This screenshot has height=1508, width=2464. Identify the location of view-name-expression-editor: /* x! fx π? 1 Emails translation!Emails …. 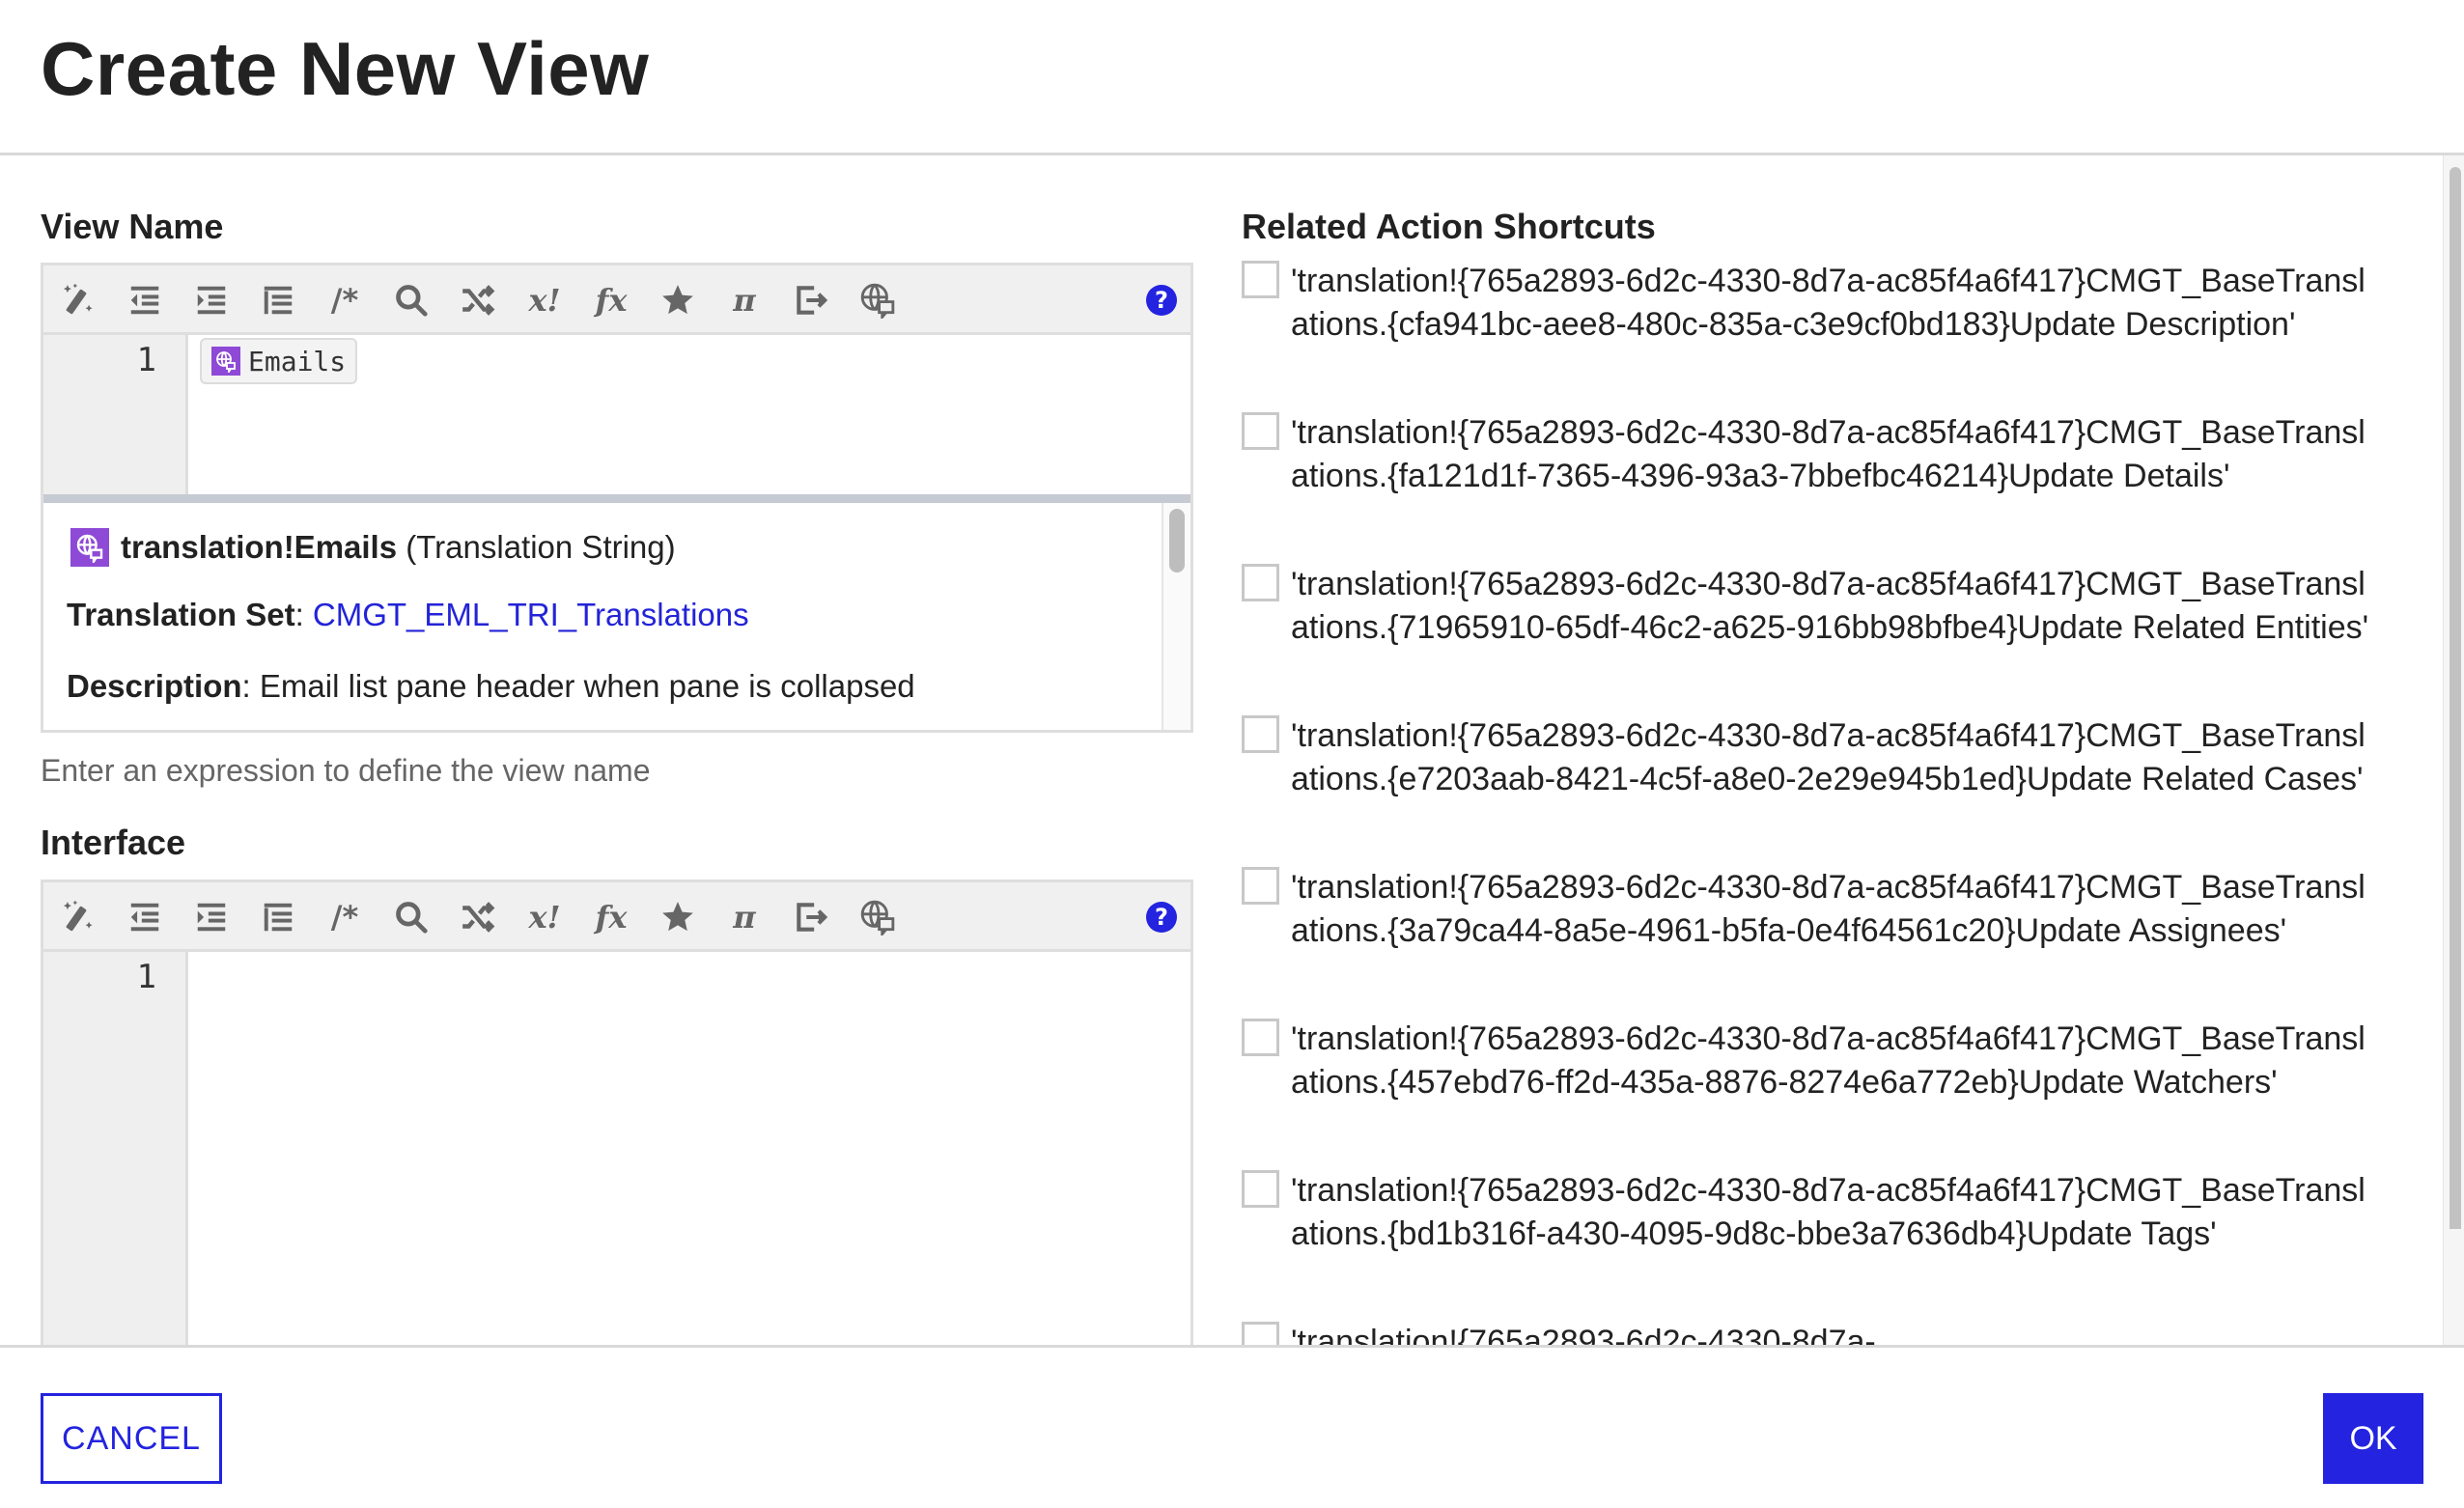
(617, 498).